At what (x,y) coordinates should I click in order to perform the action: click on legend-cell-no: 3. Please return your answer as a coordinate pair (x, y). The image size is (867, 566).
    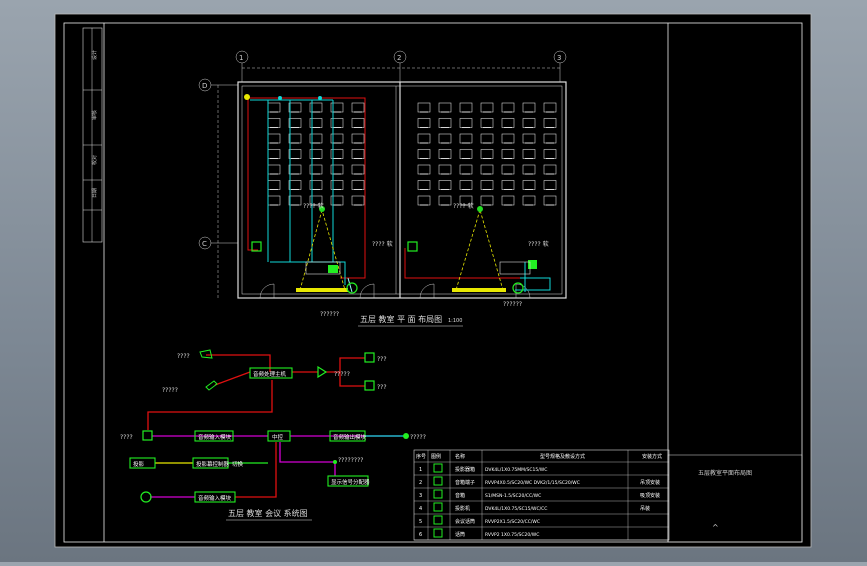
    Looking at the image, I should click on (420, 496).